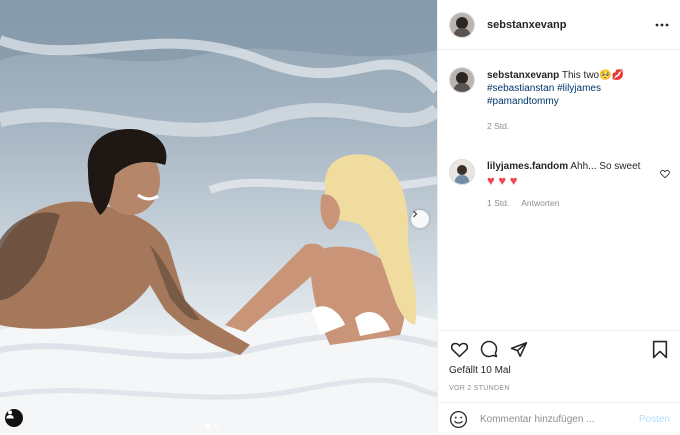 This screenshot has width=680, height=435. I want to click on likes-count: Gefällt 10 Mal, so click(559, 367).